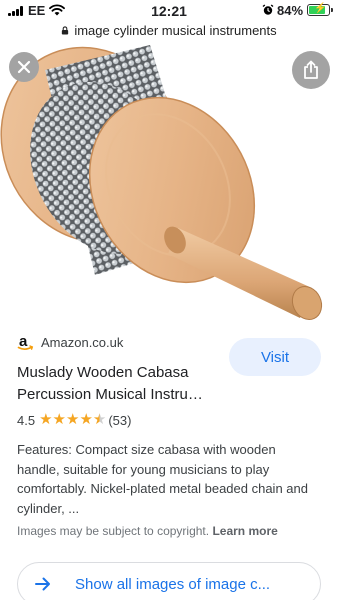  Describe the element at coordinates (120, 420) in the screenshot. I see `review-count: (53)` at that location.